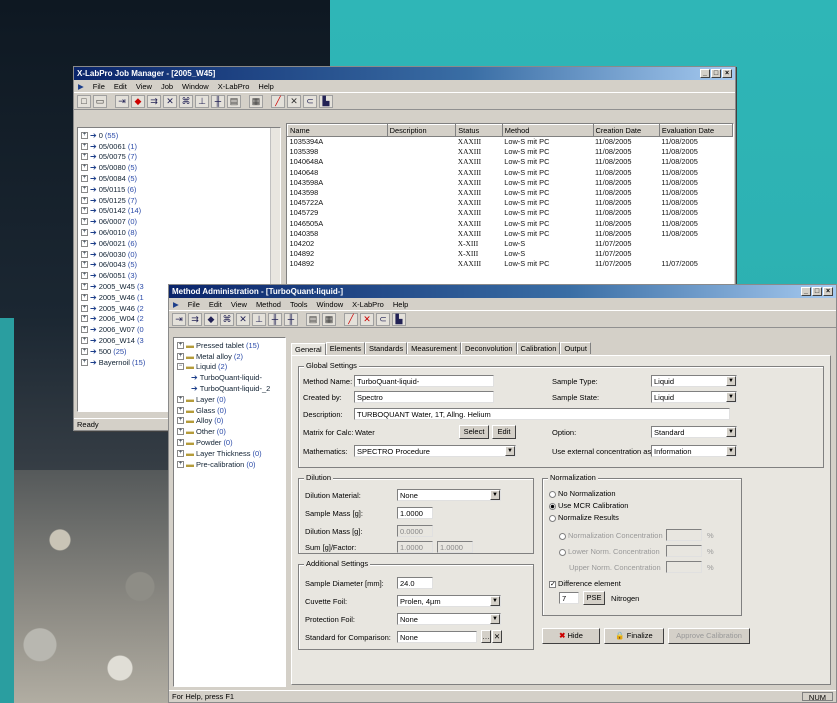 The width and height of the screenshot is (837, 703). What do you see at coordinates (582, 493) in the screenshot?
I see `no-normalization-radio: No Normalization` at bounding box center [582, 493].